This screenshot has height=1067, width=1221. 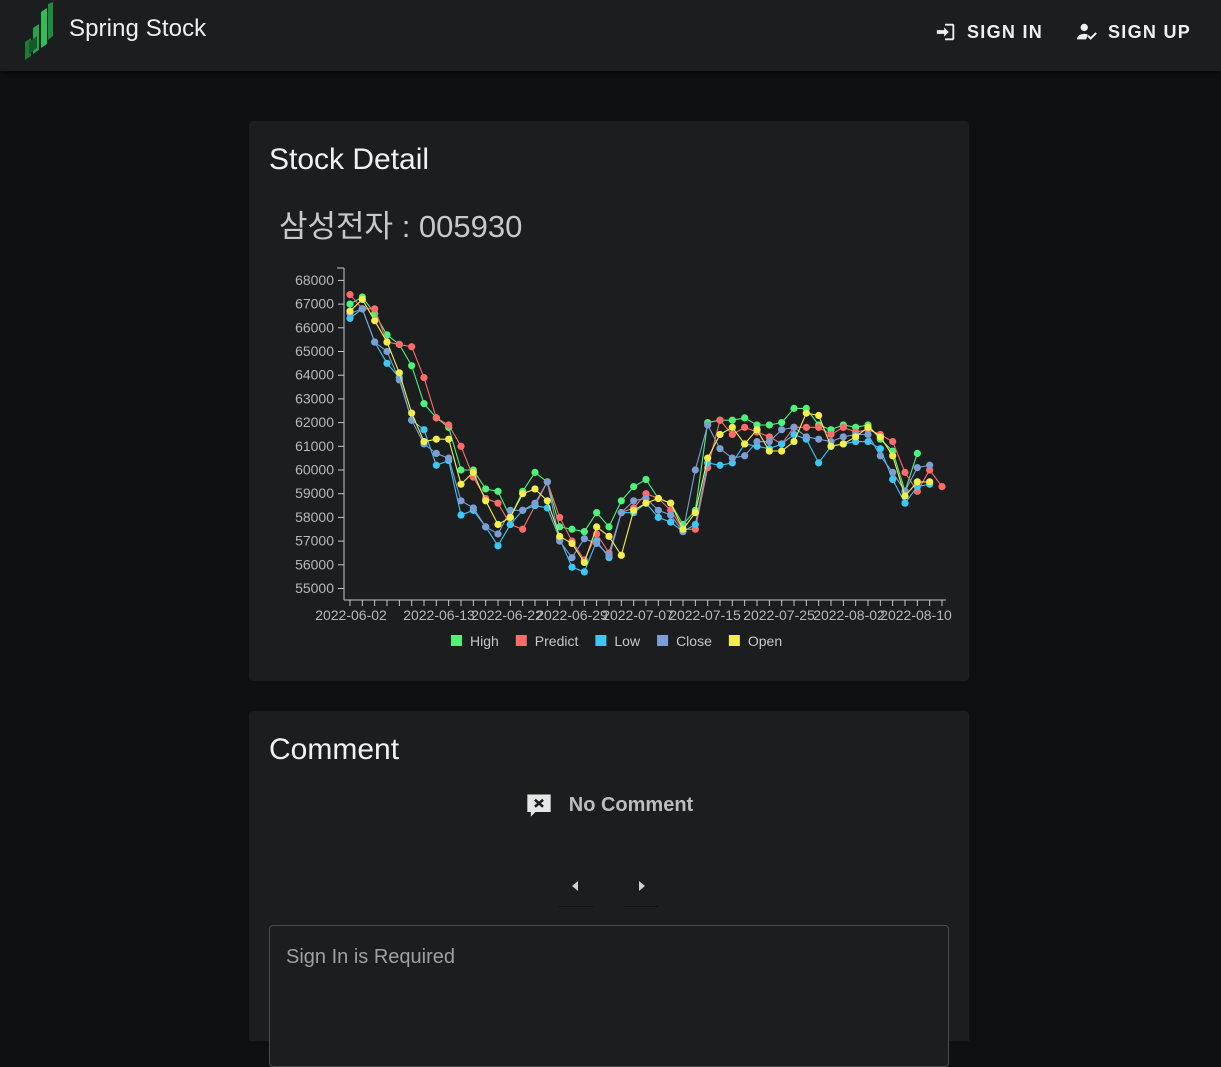 I want to click on legend-swatch-close, so click(x=663, y=640).